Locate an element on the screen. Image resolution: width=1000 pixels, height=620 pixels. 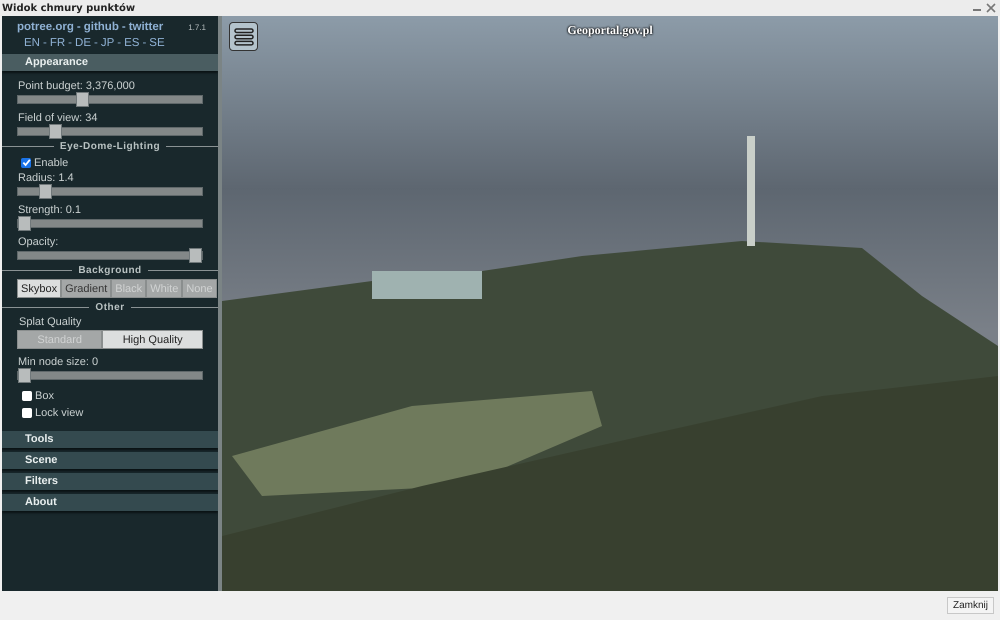
section-header: Scene is located at coordinates (110, 460).